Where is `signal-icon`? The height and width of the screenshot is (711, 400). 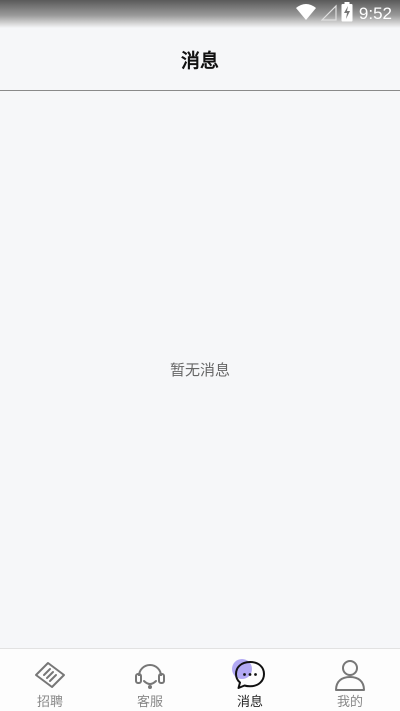 signal-icon is located at coordinates (328, 14).